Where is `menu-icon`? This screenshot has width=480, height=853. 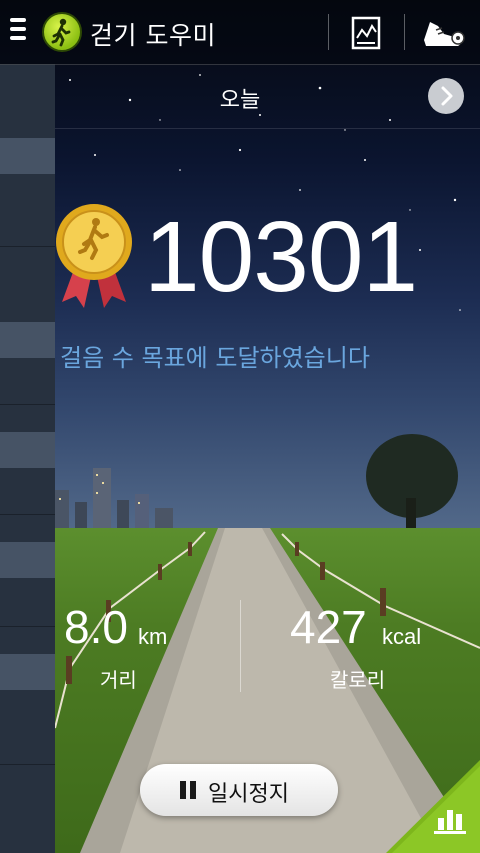
menu-icon is located at coordinates (18, 32).